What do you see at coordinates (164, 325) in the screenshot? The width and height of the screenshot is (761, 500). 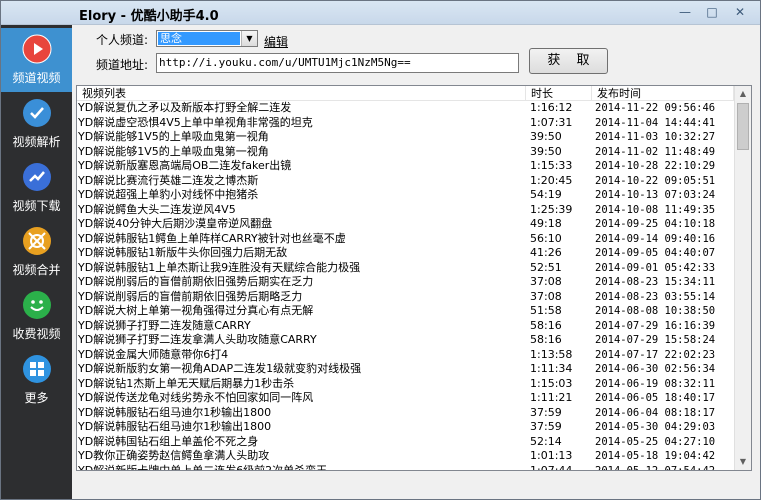 I see `video-title: YD解说狮子打野二连发随意CARRY` at bounding box center [164, 325].